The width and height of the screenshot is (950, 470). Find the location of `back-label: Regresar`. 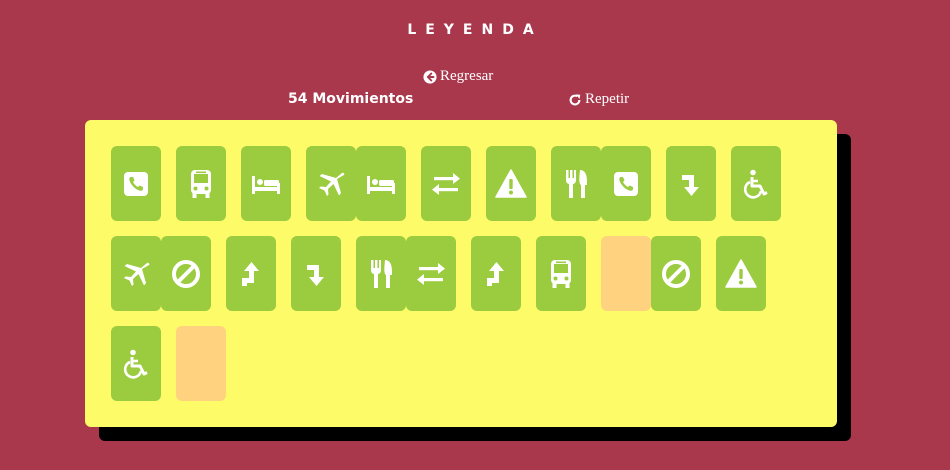

back-label: Regresar is located at coordinates (467, 76).